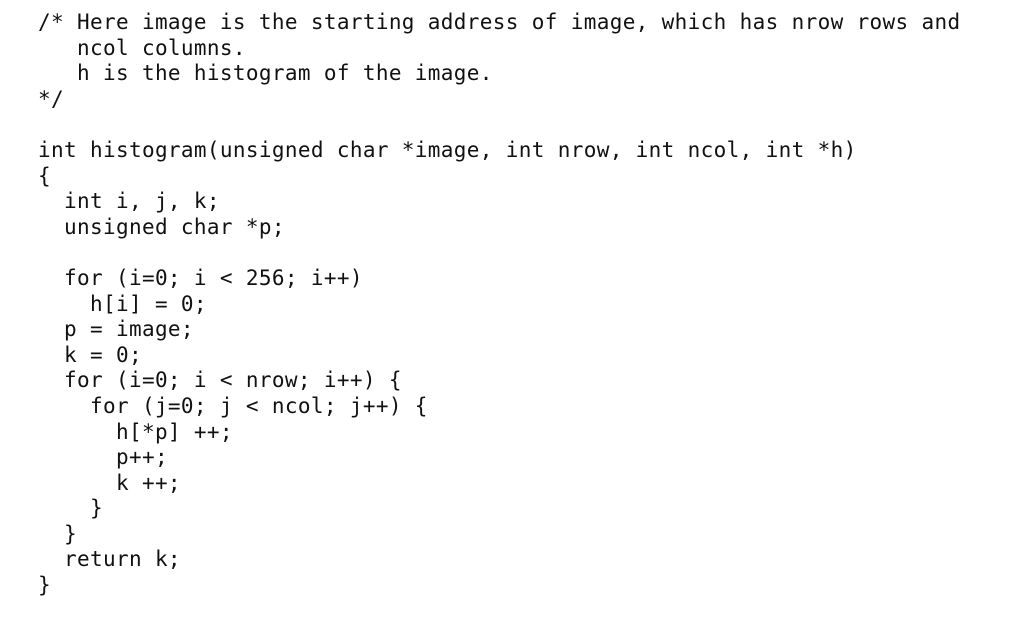 The image size is (1014, 626). Describe the element at coordinates (220, 380) in the screenshot. I see `code-line: for (i=0; i < nrow; i++) {` at that location.